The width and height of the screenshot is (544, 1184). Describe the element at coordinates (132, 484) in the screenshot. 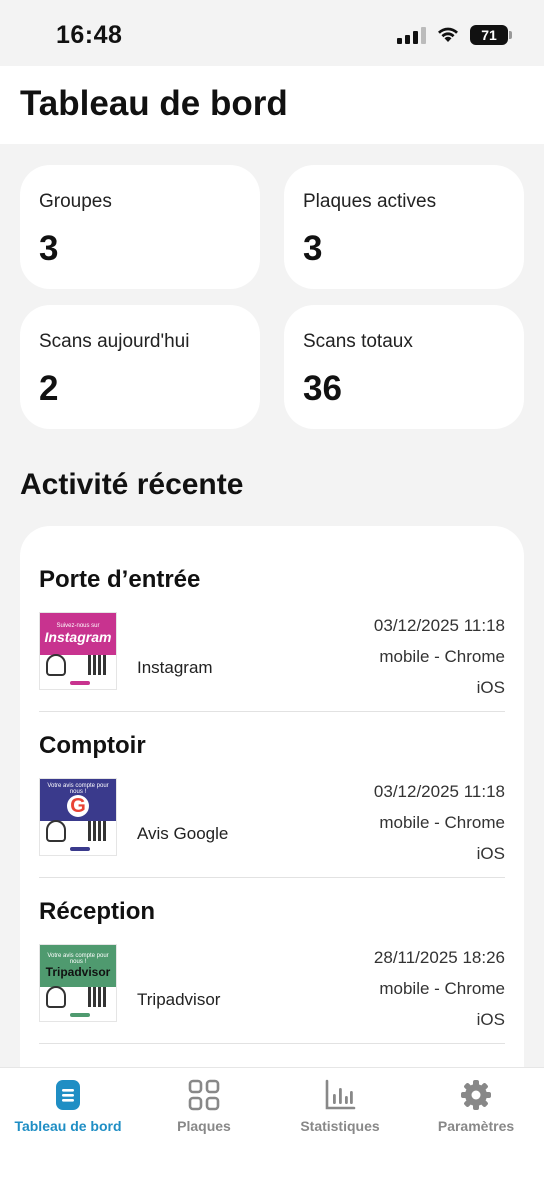

I see `recent-activity-title: Activité récente` at that location.